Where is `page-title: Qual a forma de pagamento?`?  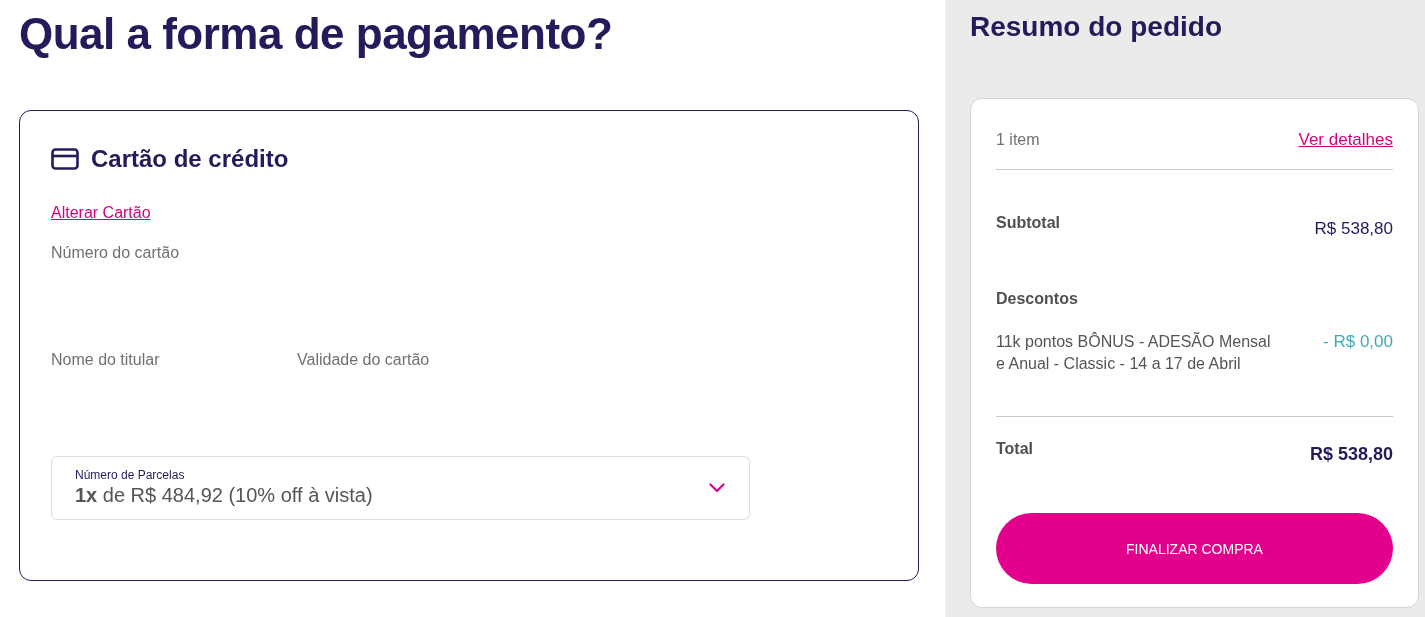 page-title: Qual a forma de pagamento? is located at coordinates (316, 34).